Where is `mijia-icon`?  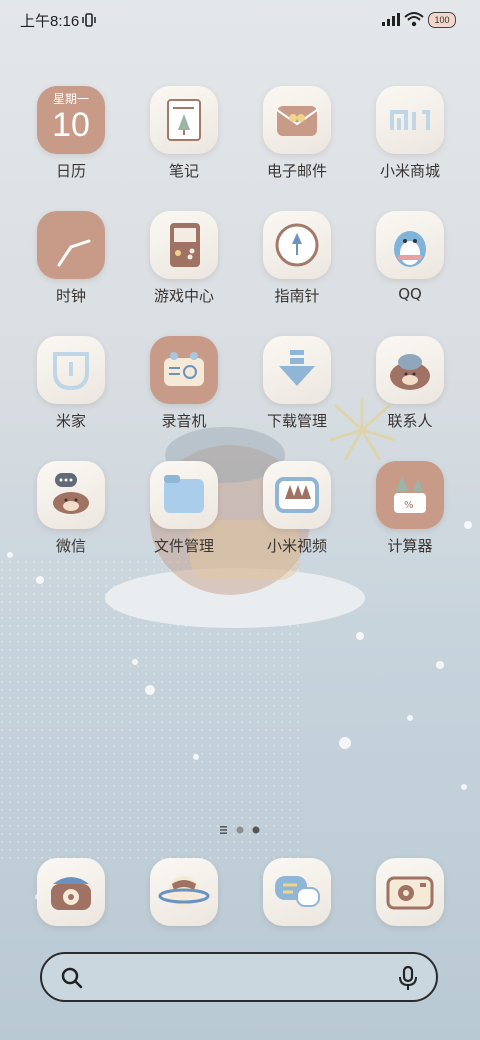 mijia-icon is located at coordinates (71, 370).